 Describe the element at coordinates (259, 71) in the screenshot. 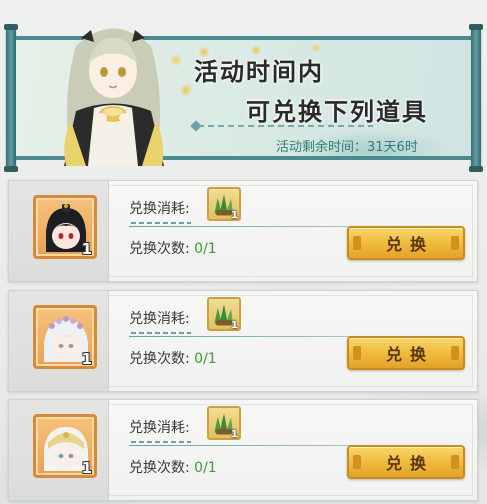

I see `banner-headline-line1: 活动时间内` at that location.